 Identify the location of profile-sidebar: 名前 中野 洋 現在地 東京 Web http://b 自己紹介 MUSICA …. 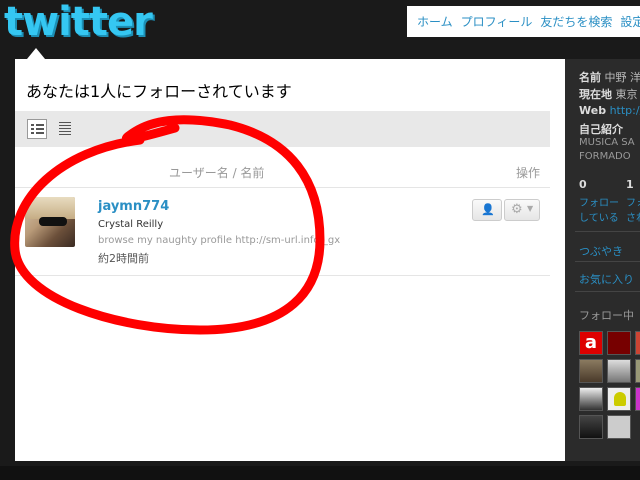
(602, 260).